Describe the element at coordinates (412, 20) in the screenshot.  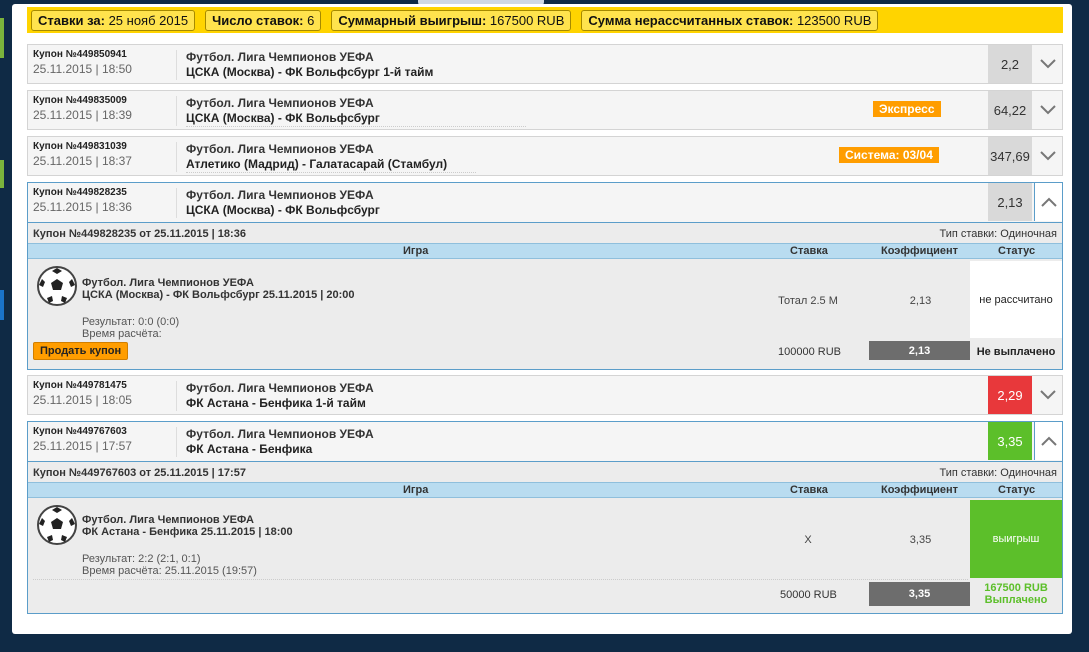
I see `win-label: Суммарный выигрыш:` at that location.